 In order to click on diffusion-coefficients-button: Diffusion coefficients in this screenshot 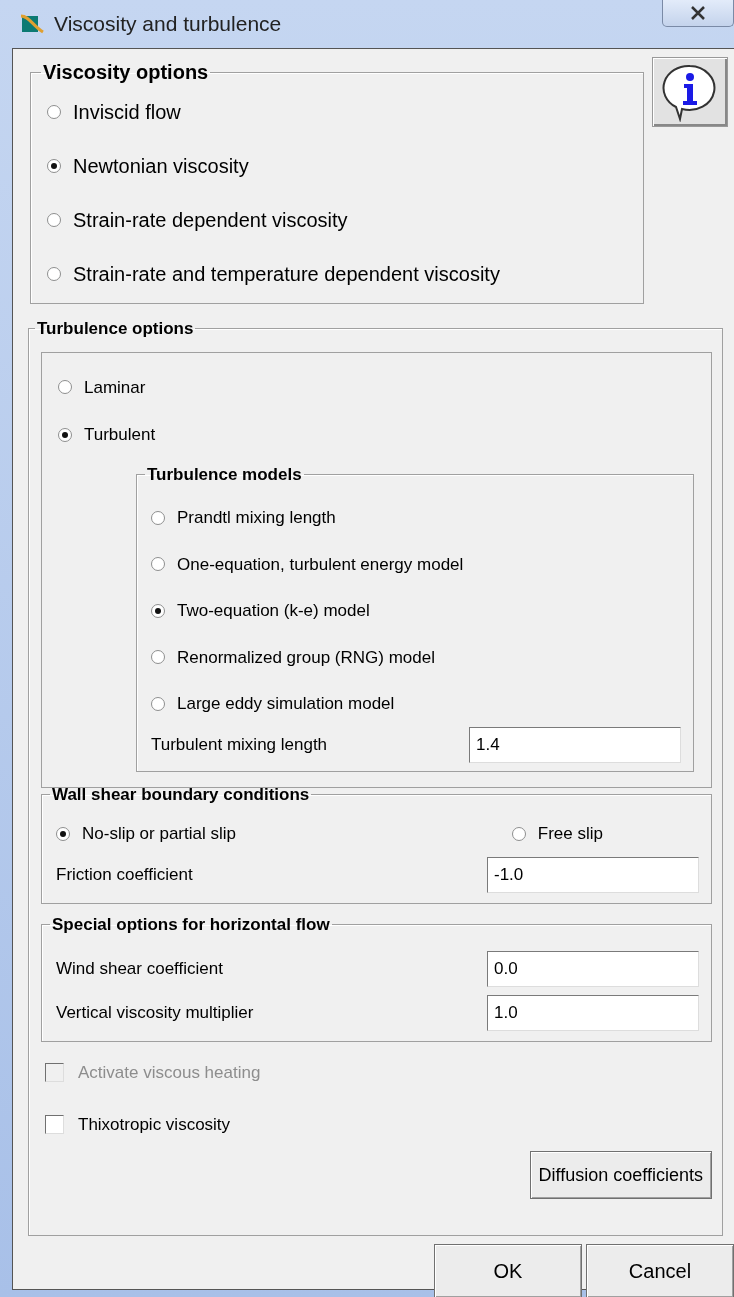, I will do `click(620, 1175)`.